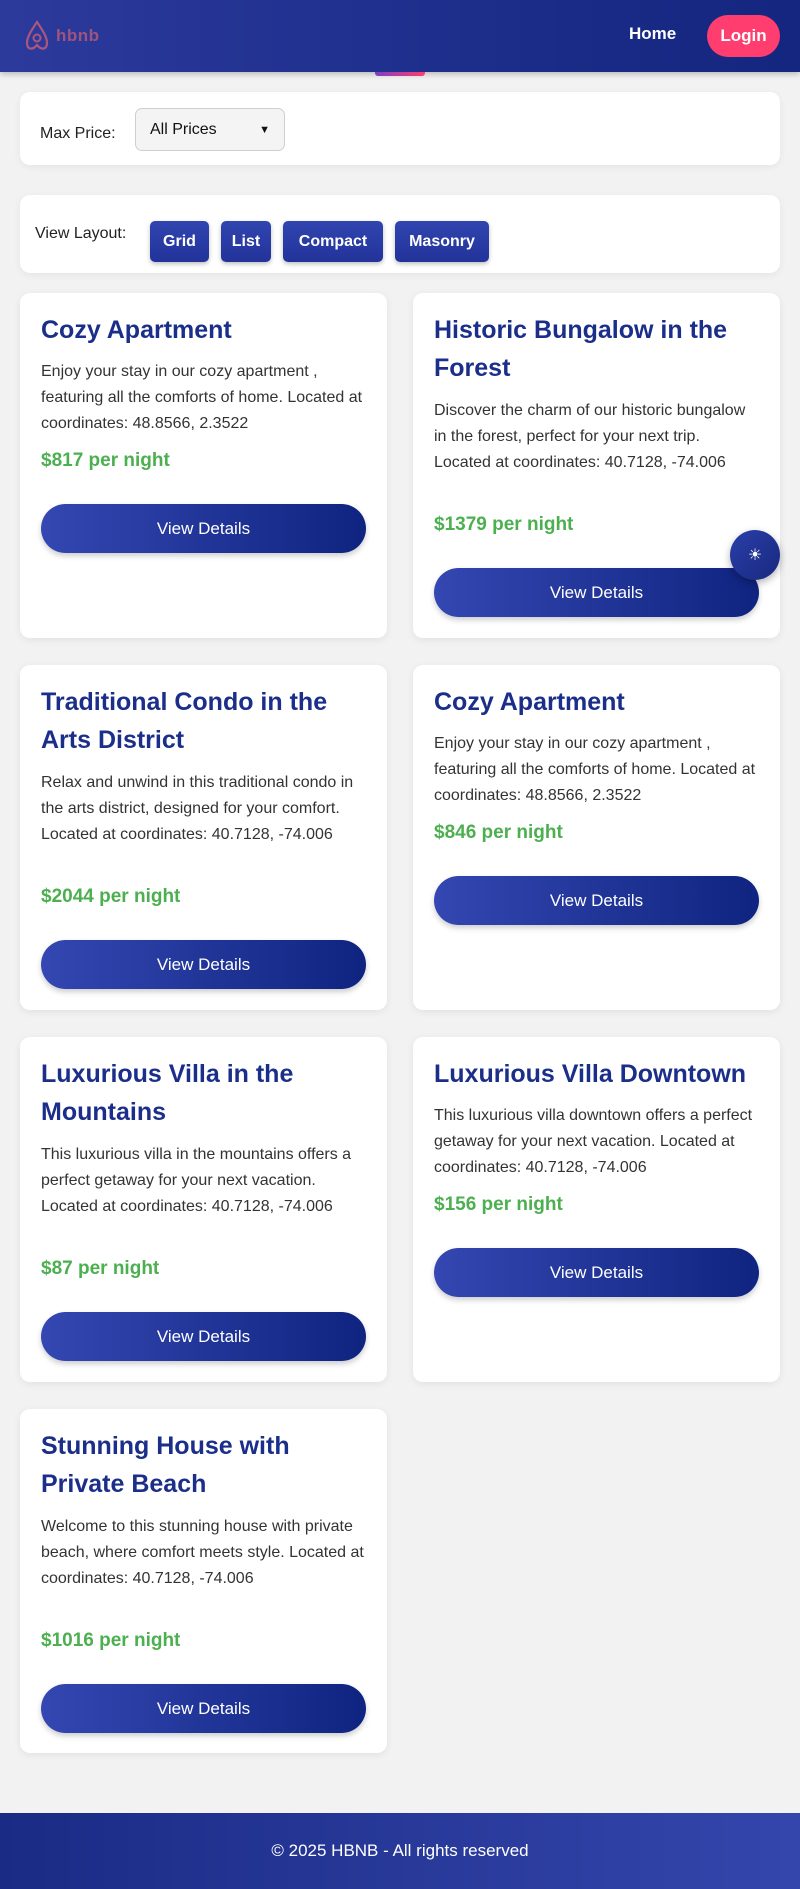 Image resolution: width=800 pixels, height=1889 pixels. What do you see at coordinates (442, 241) in the screenshot?
I see `layout-masonry-button: Masonry` at bounding box center [442, 241].